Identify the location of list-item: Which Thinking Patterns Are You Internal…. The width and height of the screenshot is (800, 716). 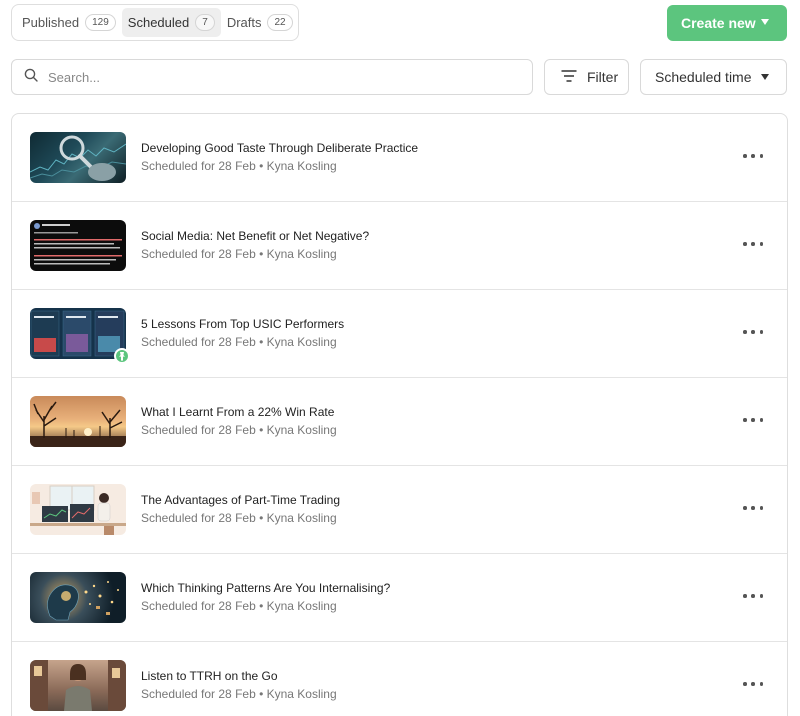
(399, 598).